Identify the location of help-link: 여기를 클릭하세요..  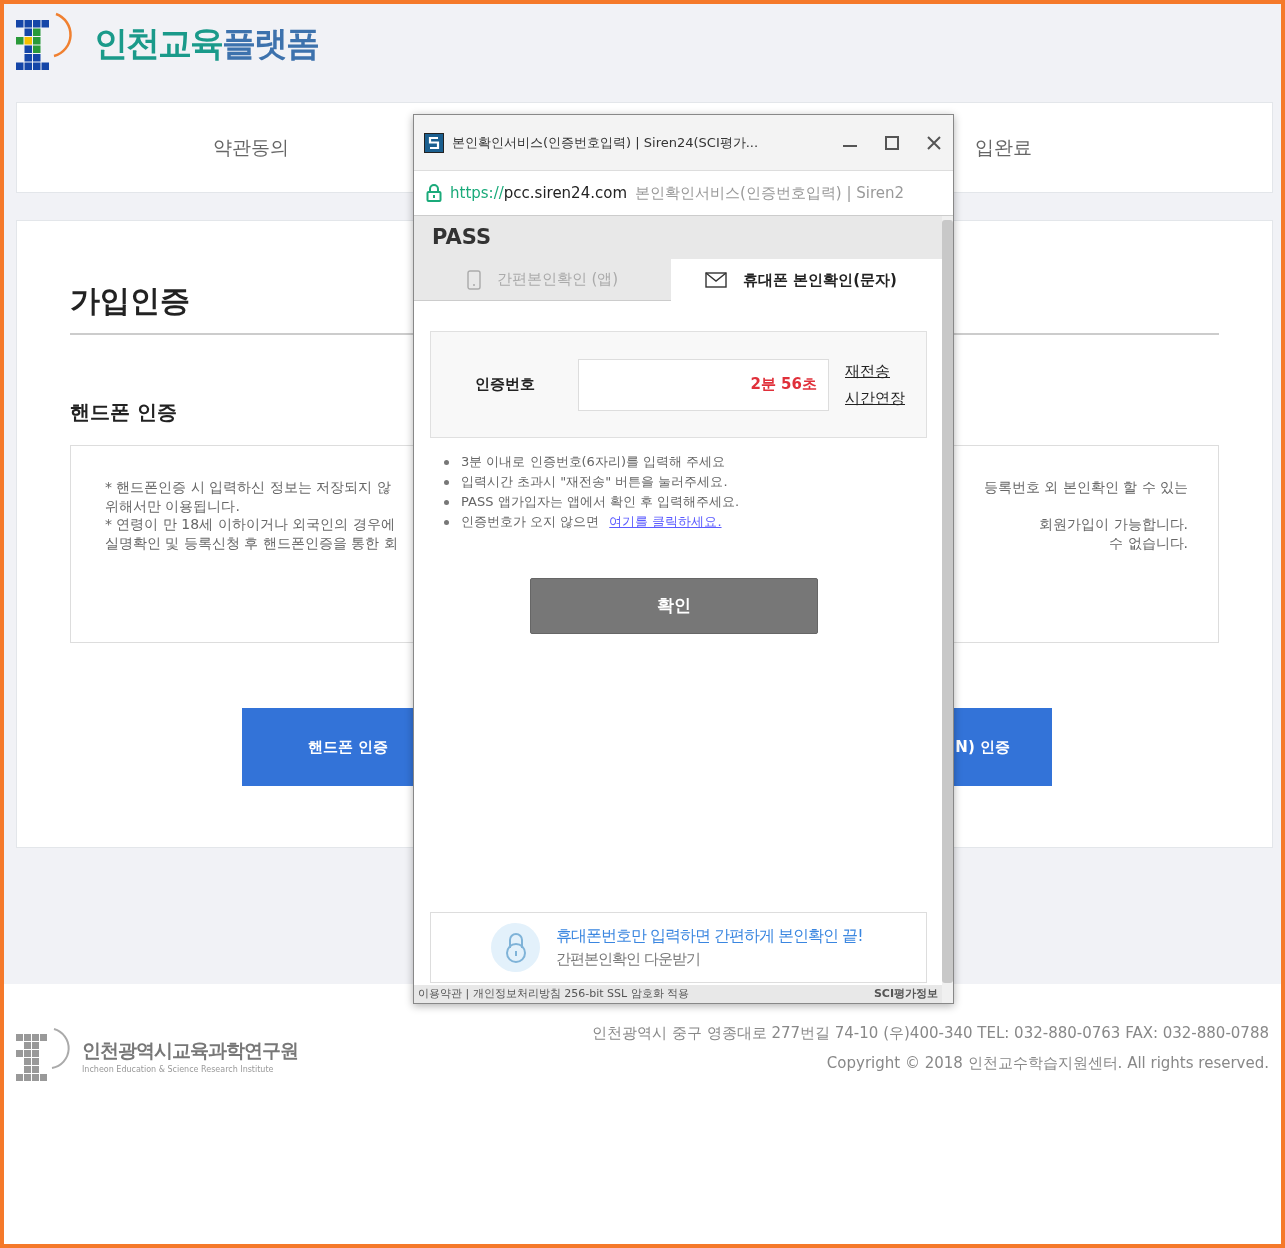
(665, 521).